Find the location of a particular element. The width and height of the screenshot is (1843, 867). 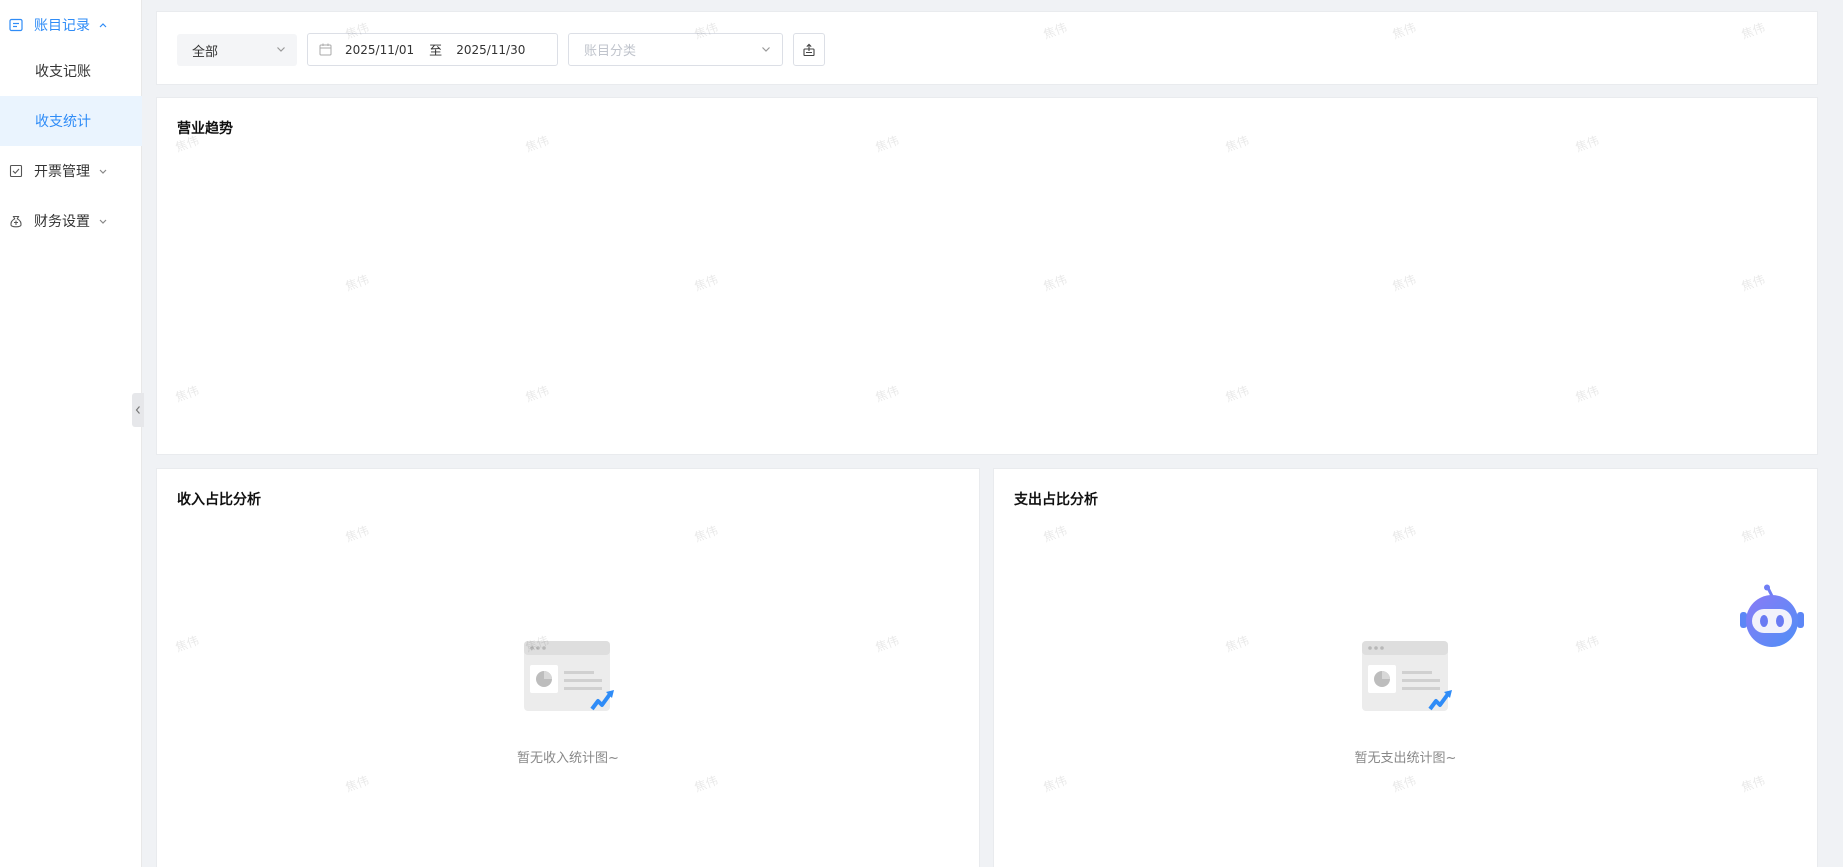

sidebar-item-label: 财务设置 is located at coordinates (62, 222).